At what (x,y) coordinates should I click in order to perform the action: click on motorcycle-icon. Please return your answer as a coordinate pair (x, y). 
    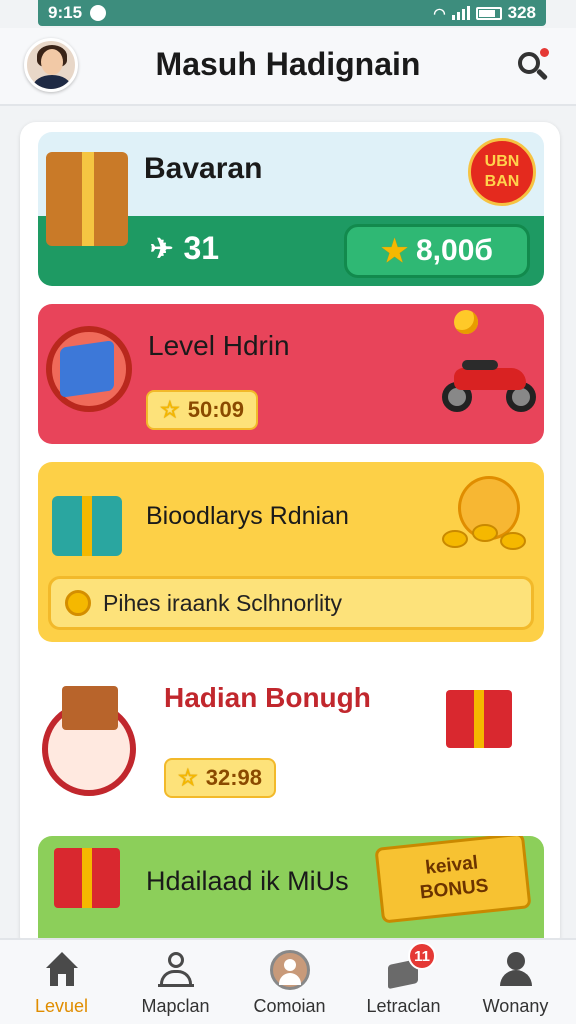
    Looking at the image, I should click on (490, 379).